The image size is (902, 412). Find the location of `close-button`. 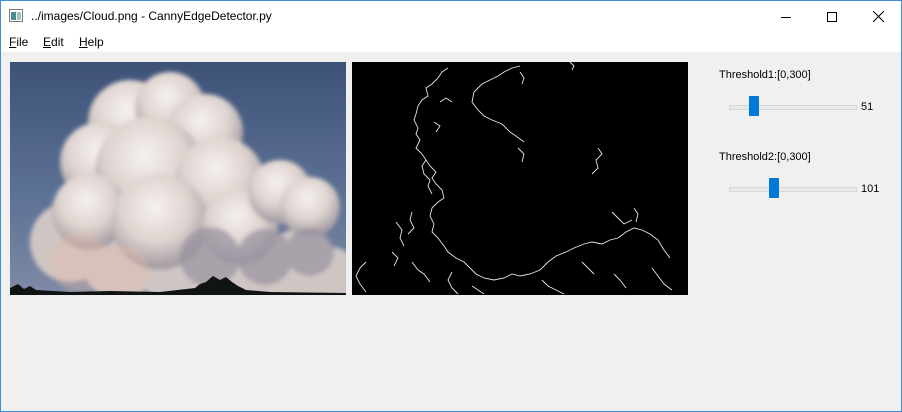

close-button is located at coordinates (878, 16).